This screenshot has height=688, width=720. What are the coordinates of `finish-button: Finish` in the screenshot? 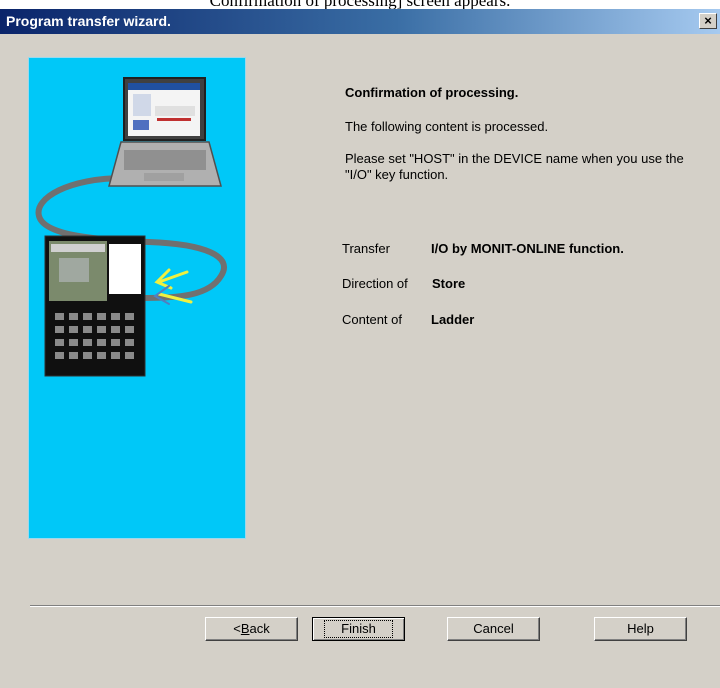 It's located at (358, 629).